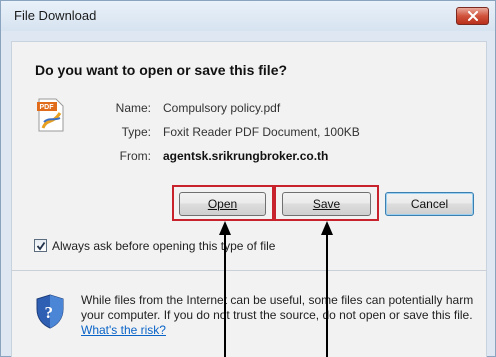 The height and width of the screenshot is (357, 496). I want to click on security-shield-icon: ?, so click(50, 311).